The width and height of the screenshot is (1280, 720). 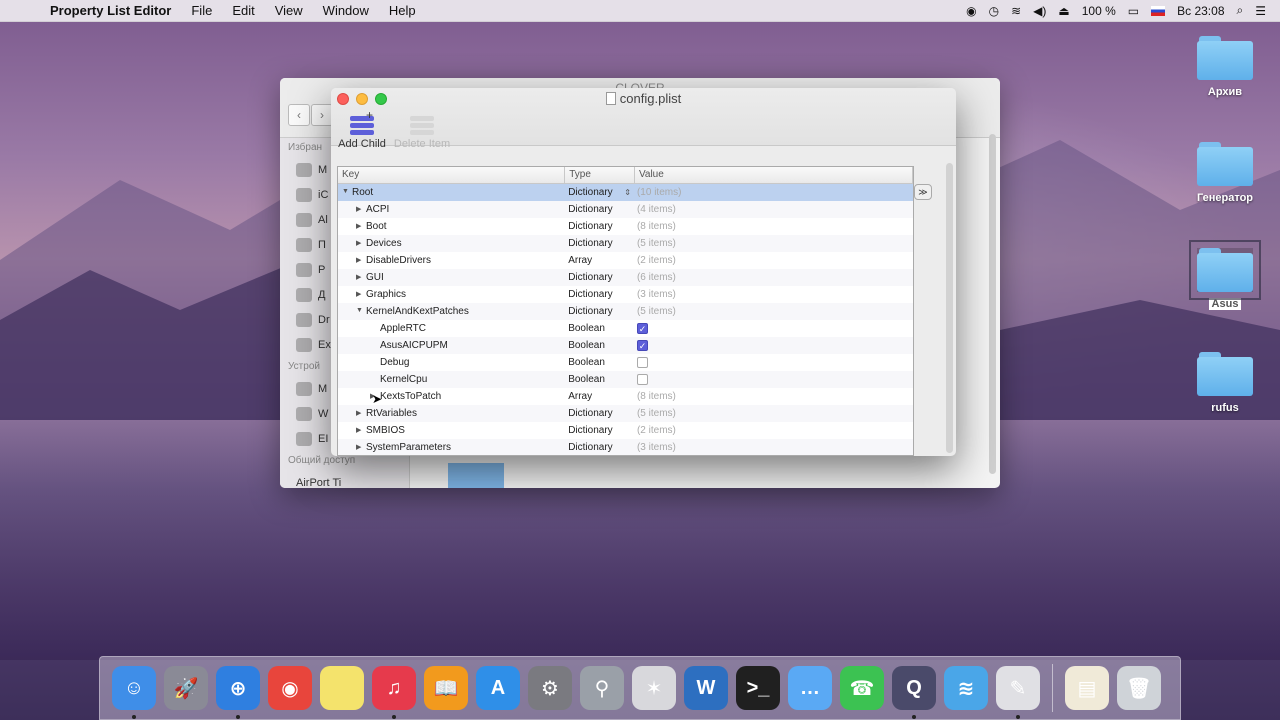 I want to click on key-cell: Debug, so click(x=451, y=362).